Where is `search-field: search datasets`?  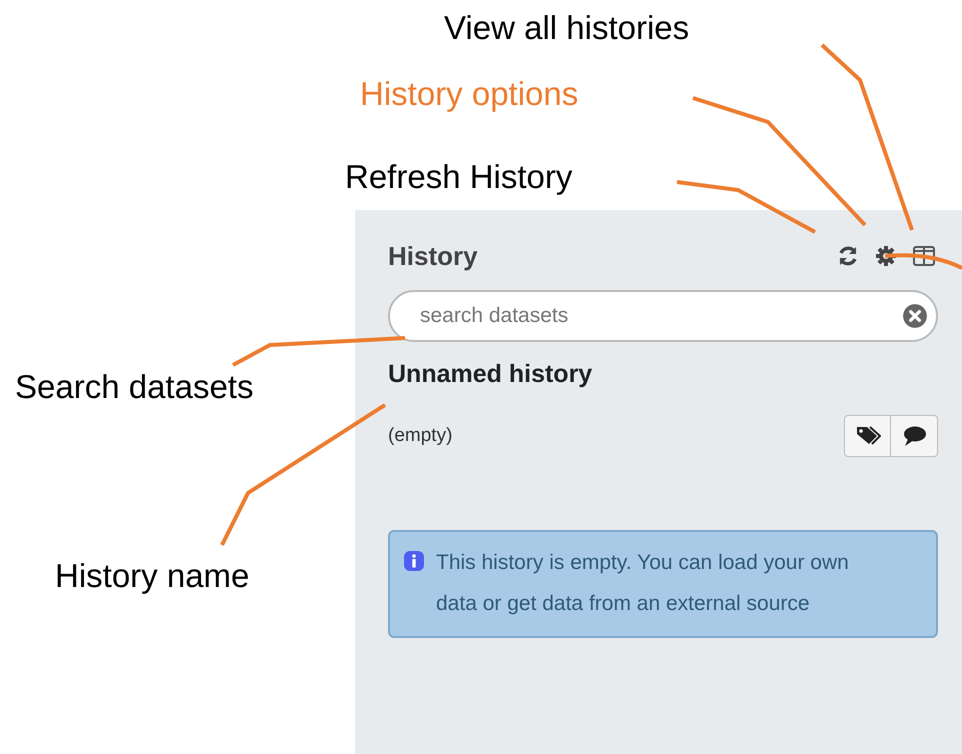
search-field: search datasets is located at coordinates (663, 316).